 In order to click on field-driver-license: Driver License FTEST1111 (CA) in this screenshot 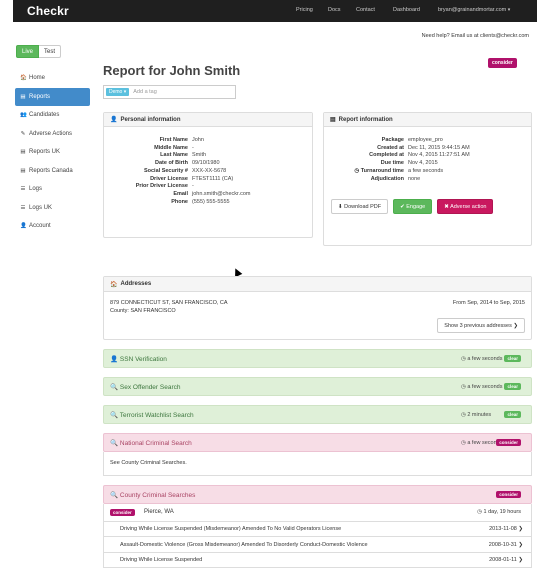, I will do `click(210, 180)`.